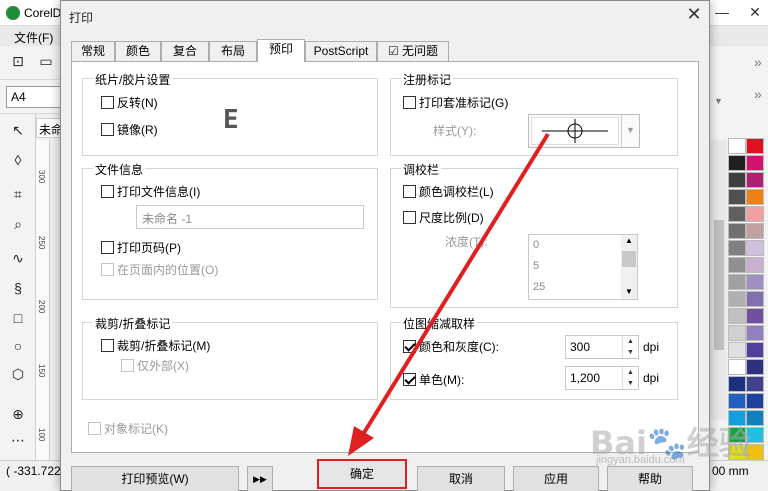 The width and height of the screenshot is (768, 491). Describe the element at coordinates (18, 376) in the screenshot. I see `polygon-tool-icon: ⬡` at that location.